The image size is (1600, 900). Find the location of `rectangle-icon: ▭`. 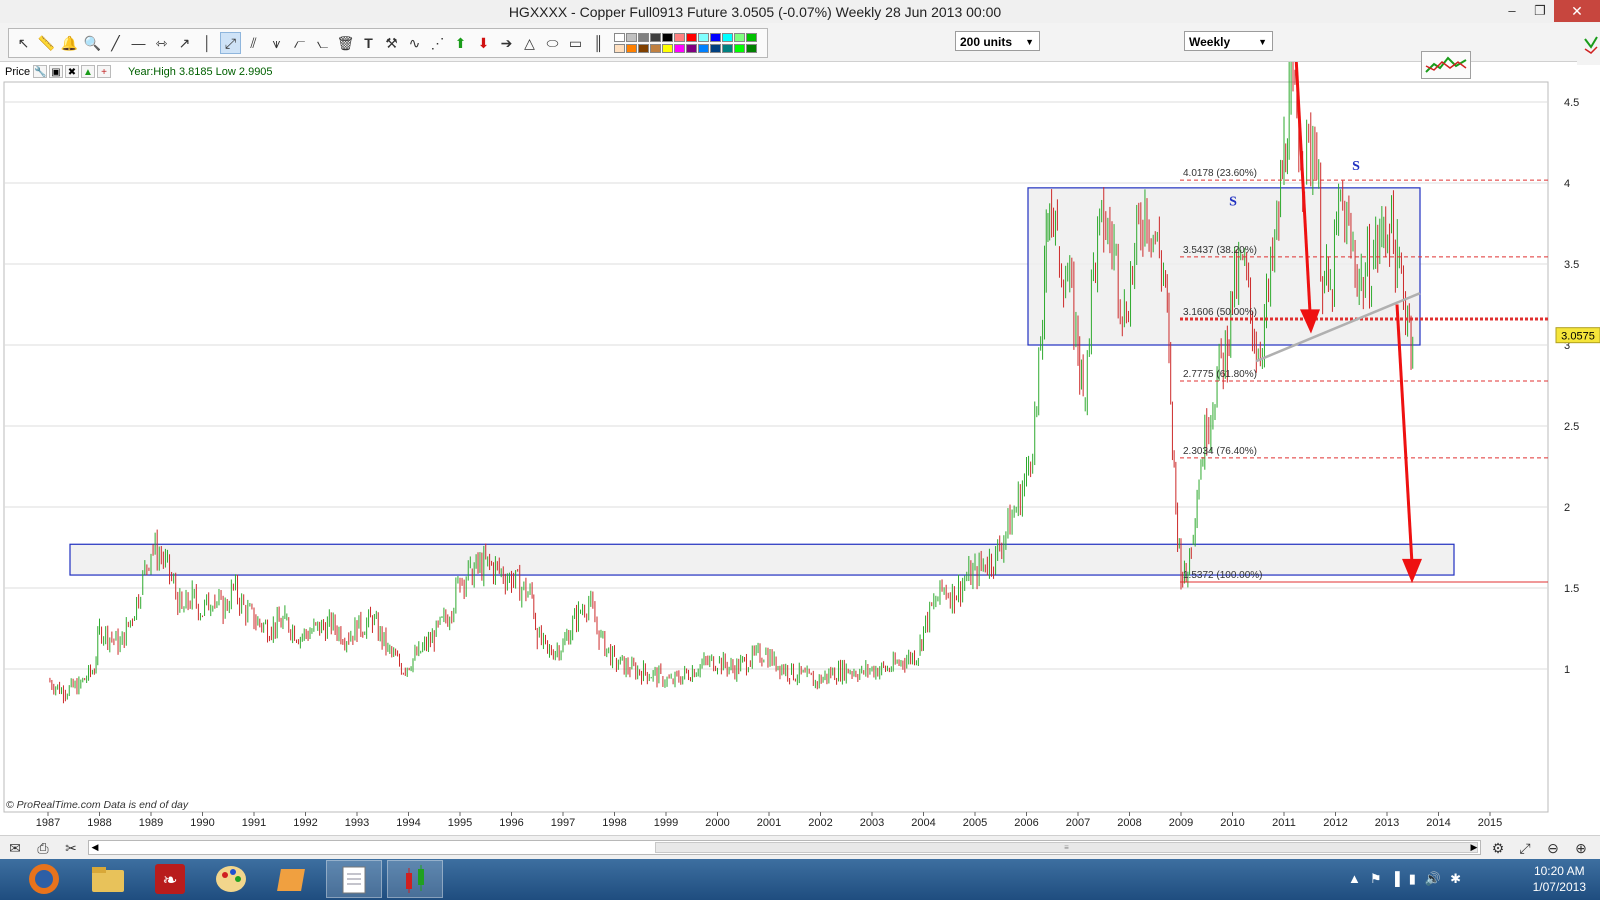

rectangle-icon: ▭ is located at coordinates (575, 43).